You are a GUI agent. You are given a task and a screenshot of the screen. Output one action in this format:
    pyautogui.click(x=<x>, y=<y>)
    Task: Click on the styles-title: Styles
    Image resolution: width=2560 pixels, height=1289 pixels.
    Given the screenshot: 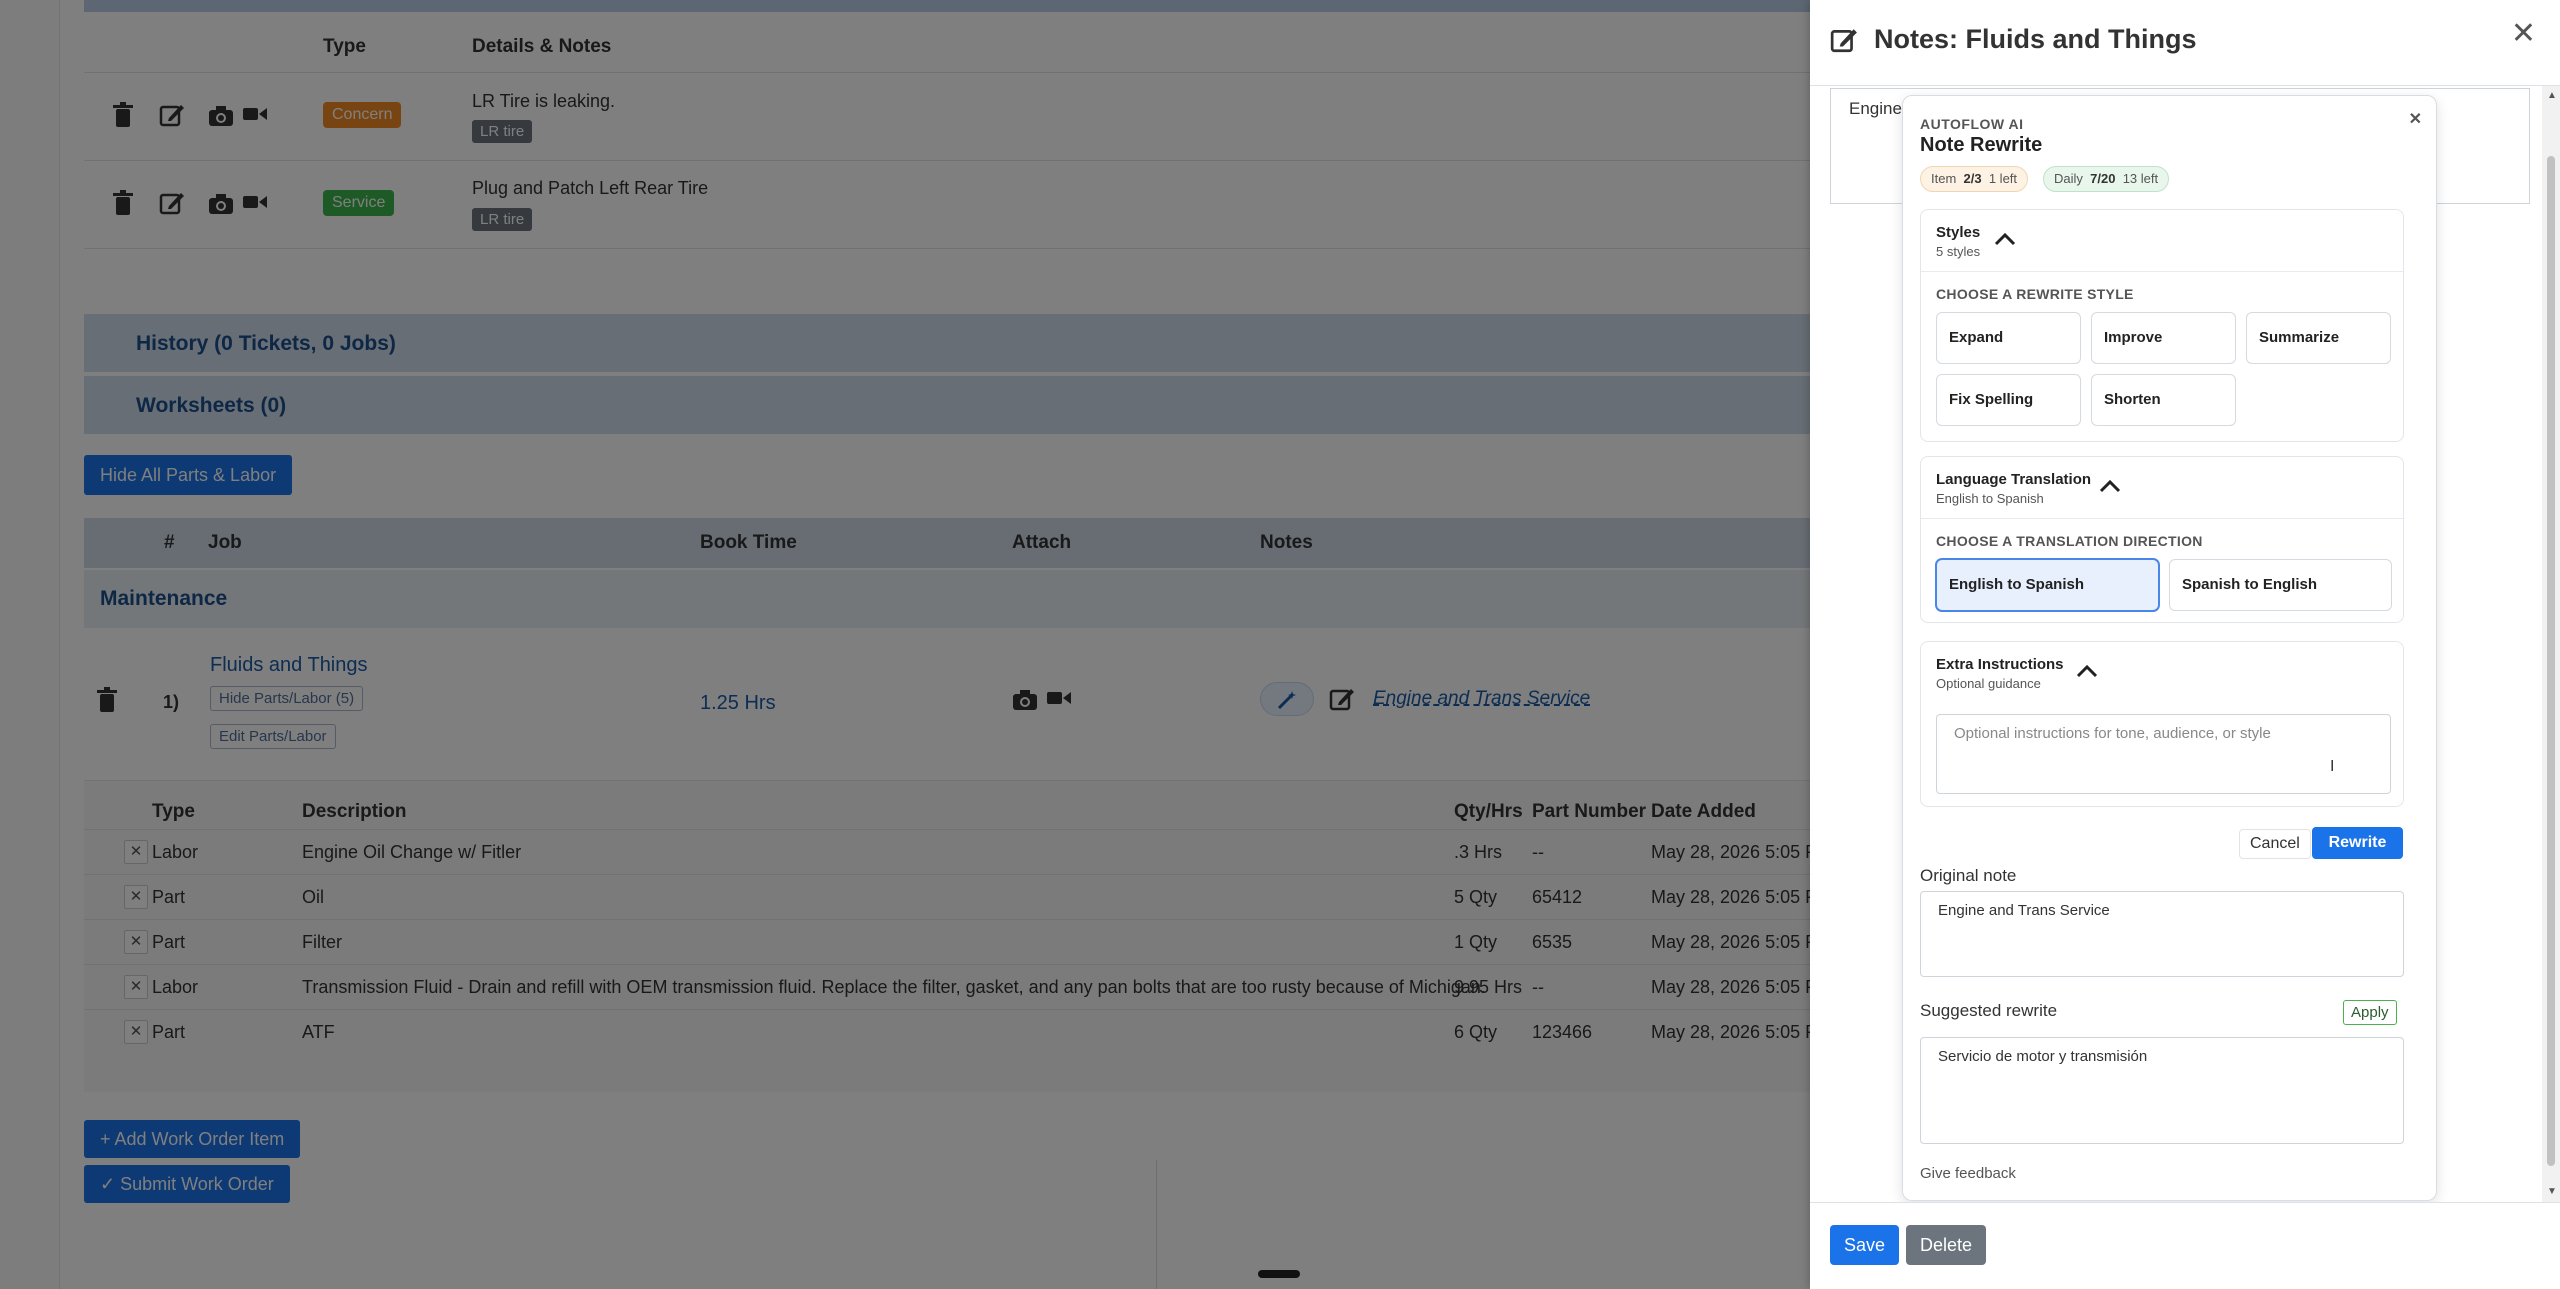 What is the action you would take?
    pyautogui.click(x=1958, y=232)
    